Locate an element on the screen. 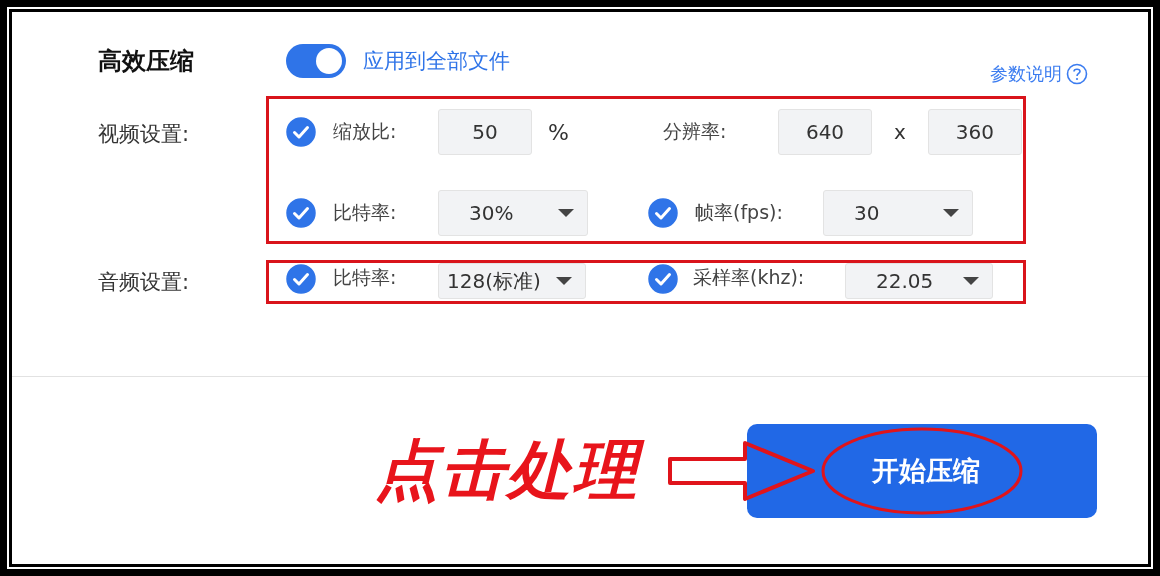 The width and height of the screenshot is (1160, 576). toggle-switch is located at coordinates (316, 61).